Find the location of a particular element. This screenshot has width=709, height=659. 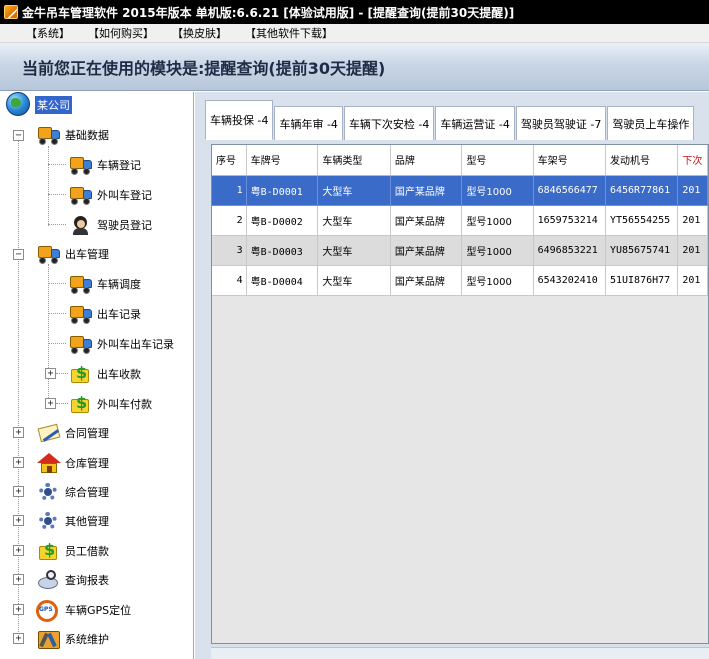

money-icon: $ is located at coordinates (81, 404).